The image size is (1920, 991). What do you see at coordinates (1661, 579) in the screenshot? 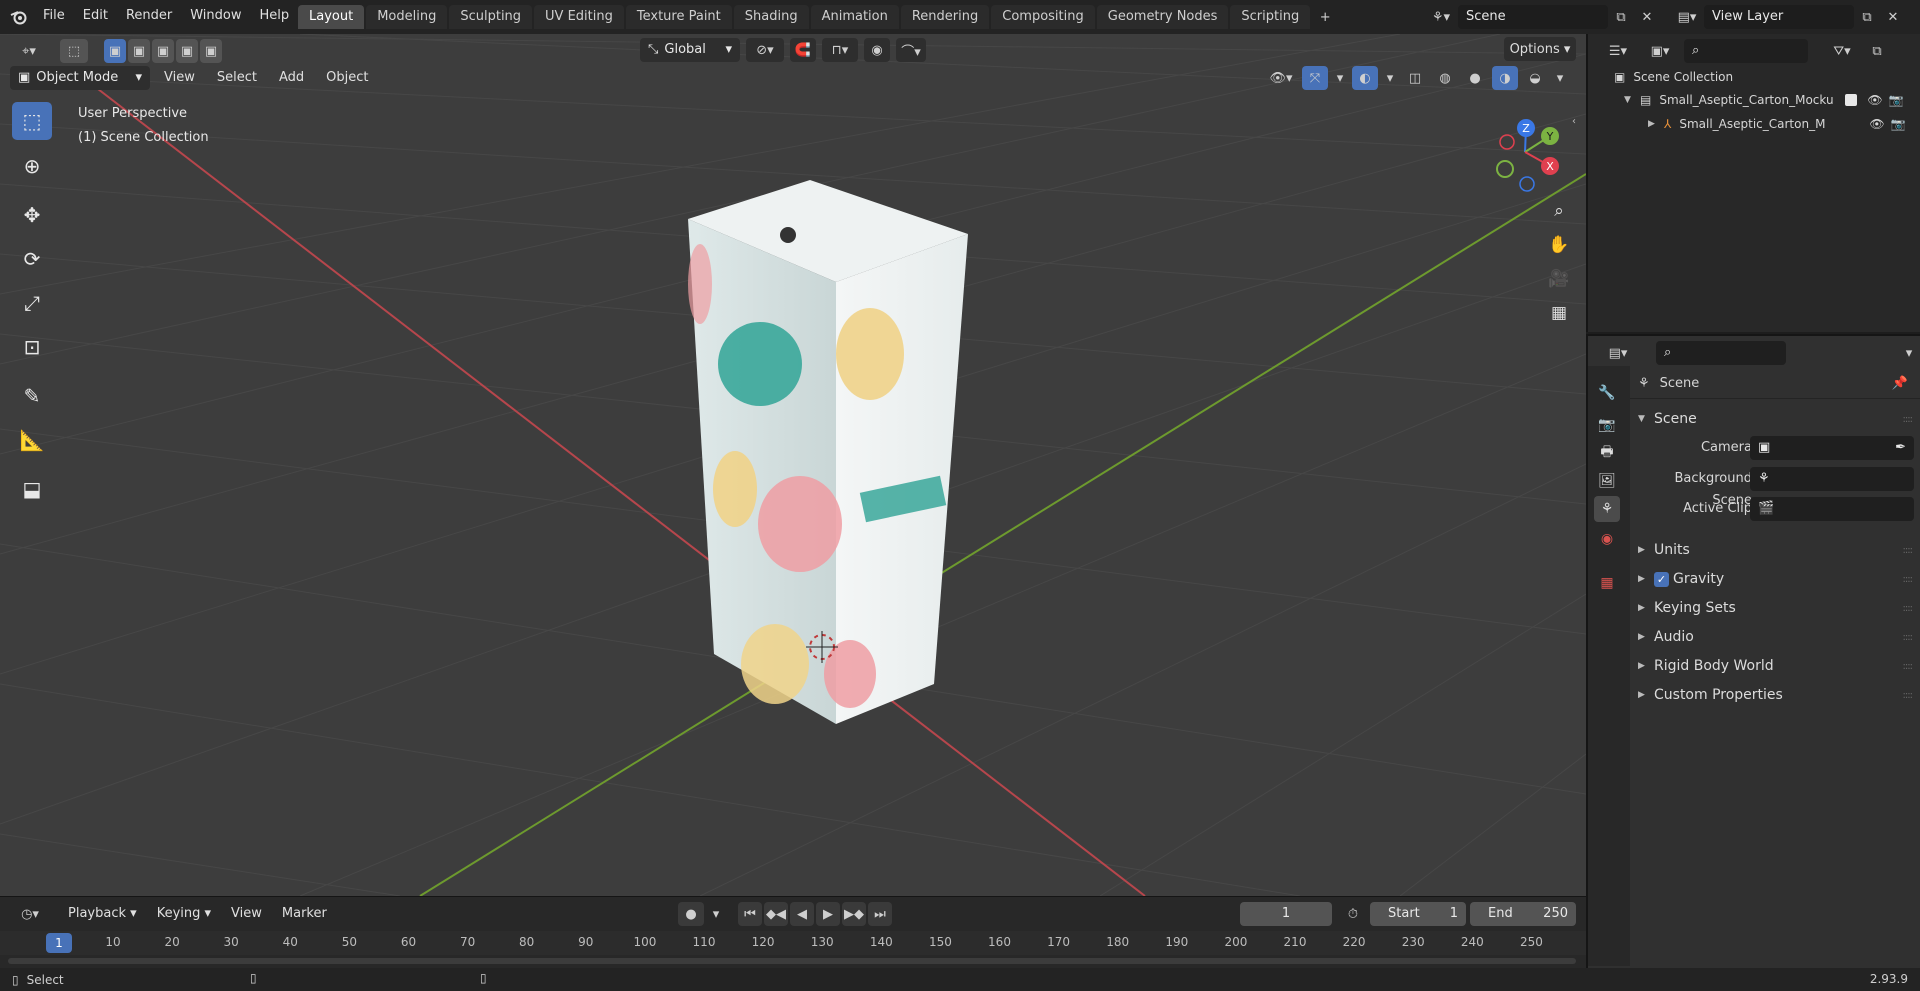
I see `gravity-checkbox: ✓` at bounding box center [1661, 579].